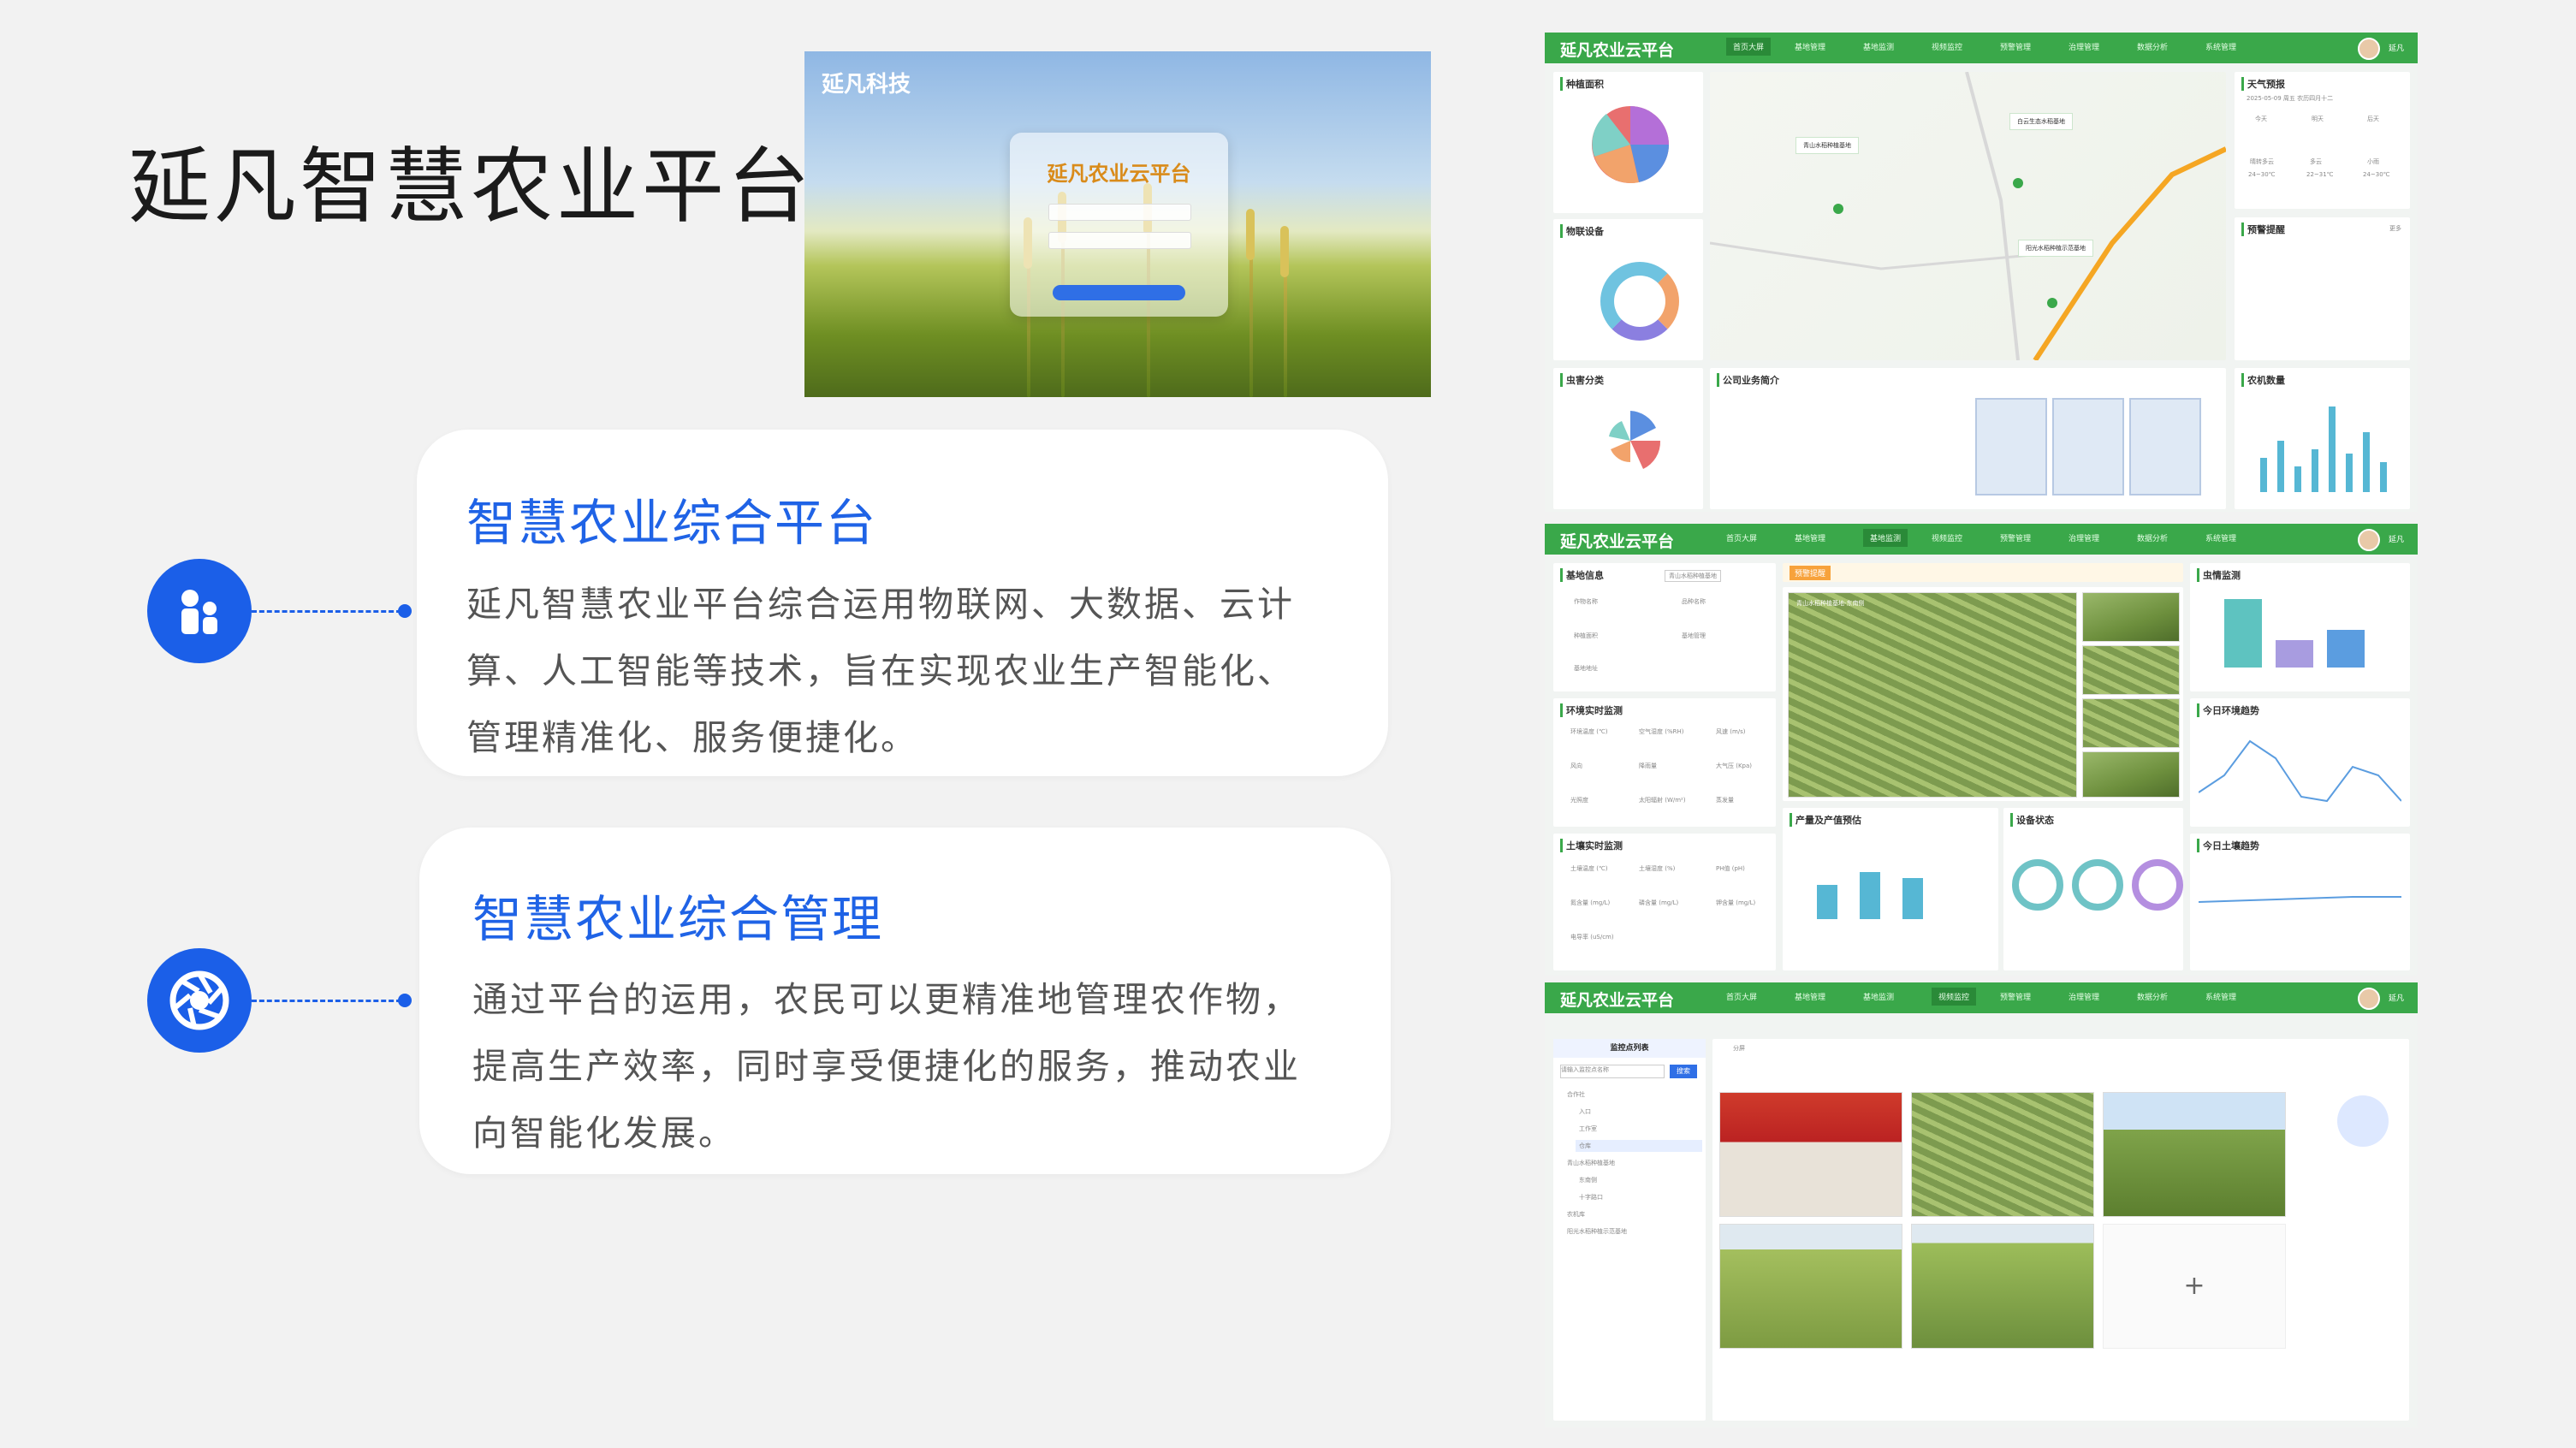 The width and height of the screenshot is (2576, 1448). I want to click on tree-item: 阳光水稻种植示范基地, so click(1597, 1231).